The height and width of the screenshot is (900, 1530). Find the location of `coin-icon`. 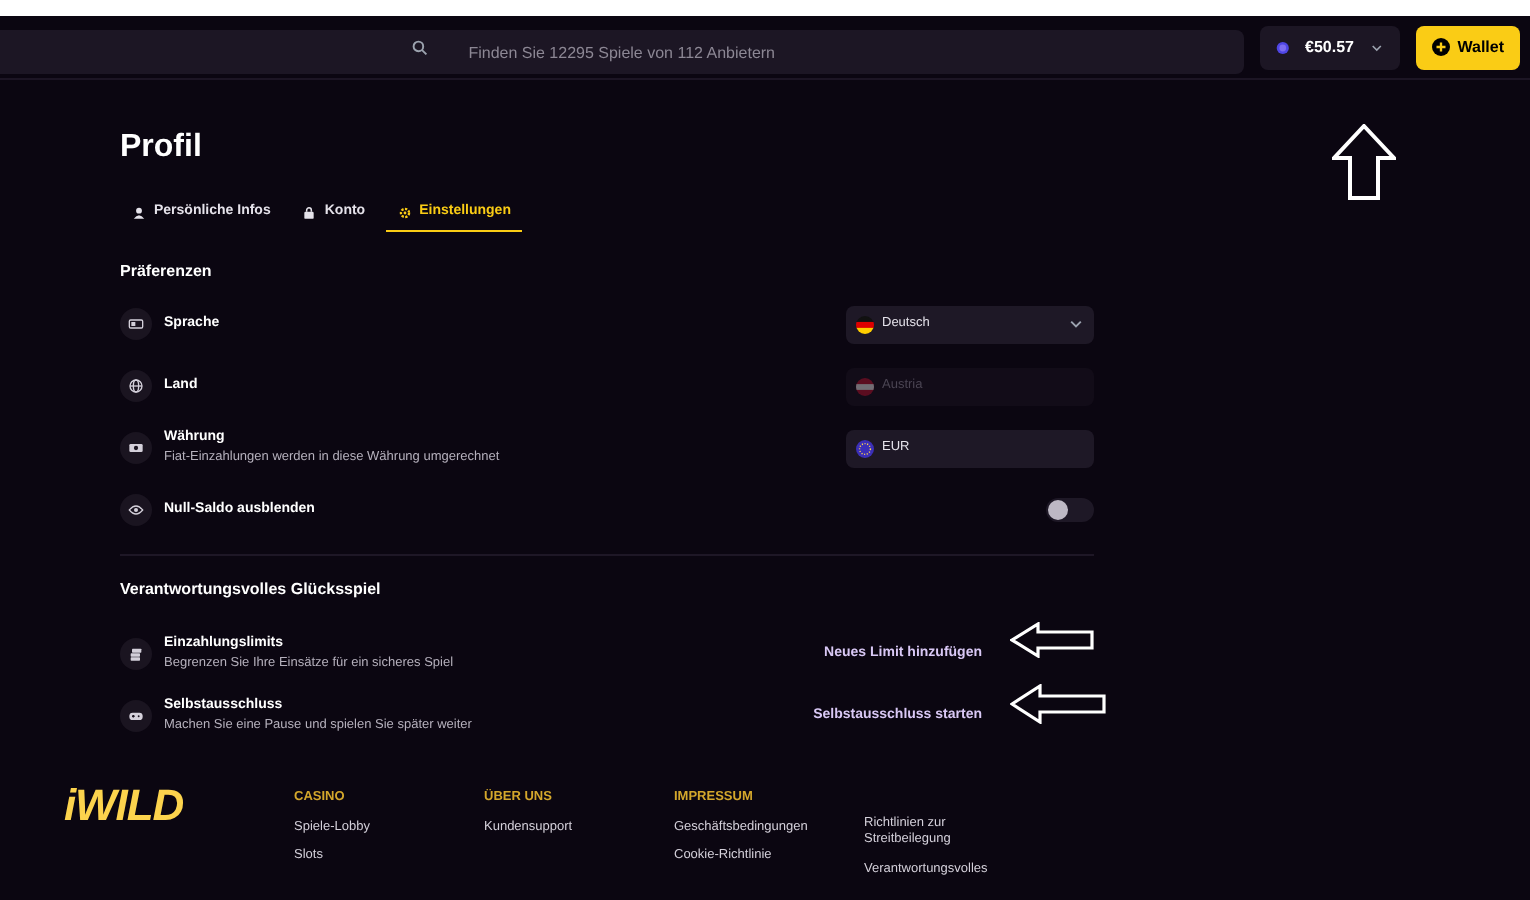

coin-icon is located at coordinates (1282, 47).